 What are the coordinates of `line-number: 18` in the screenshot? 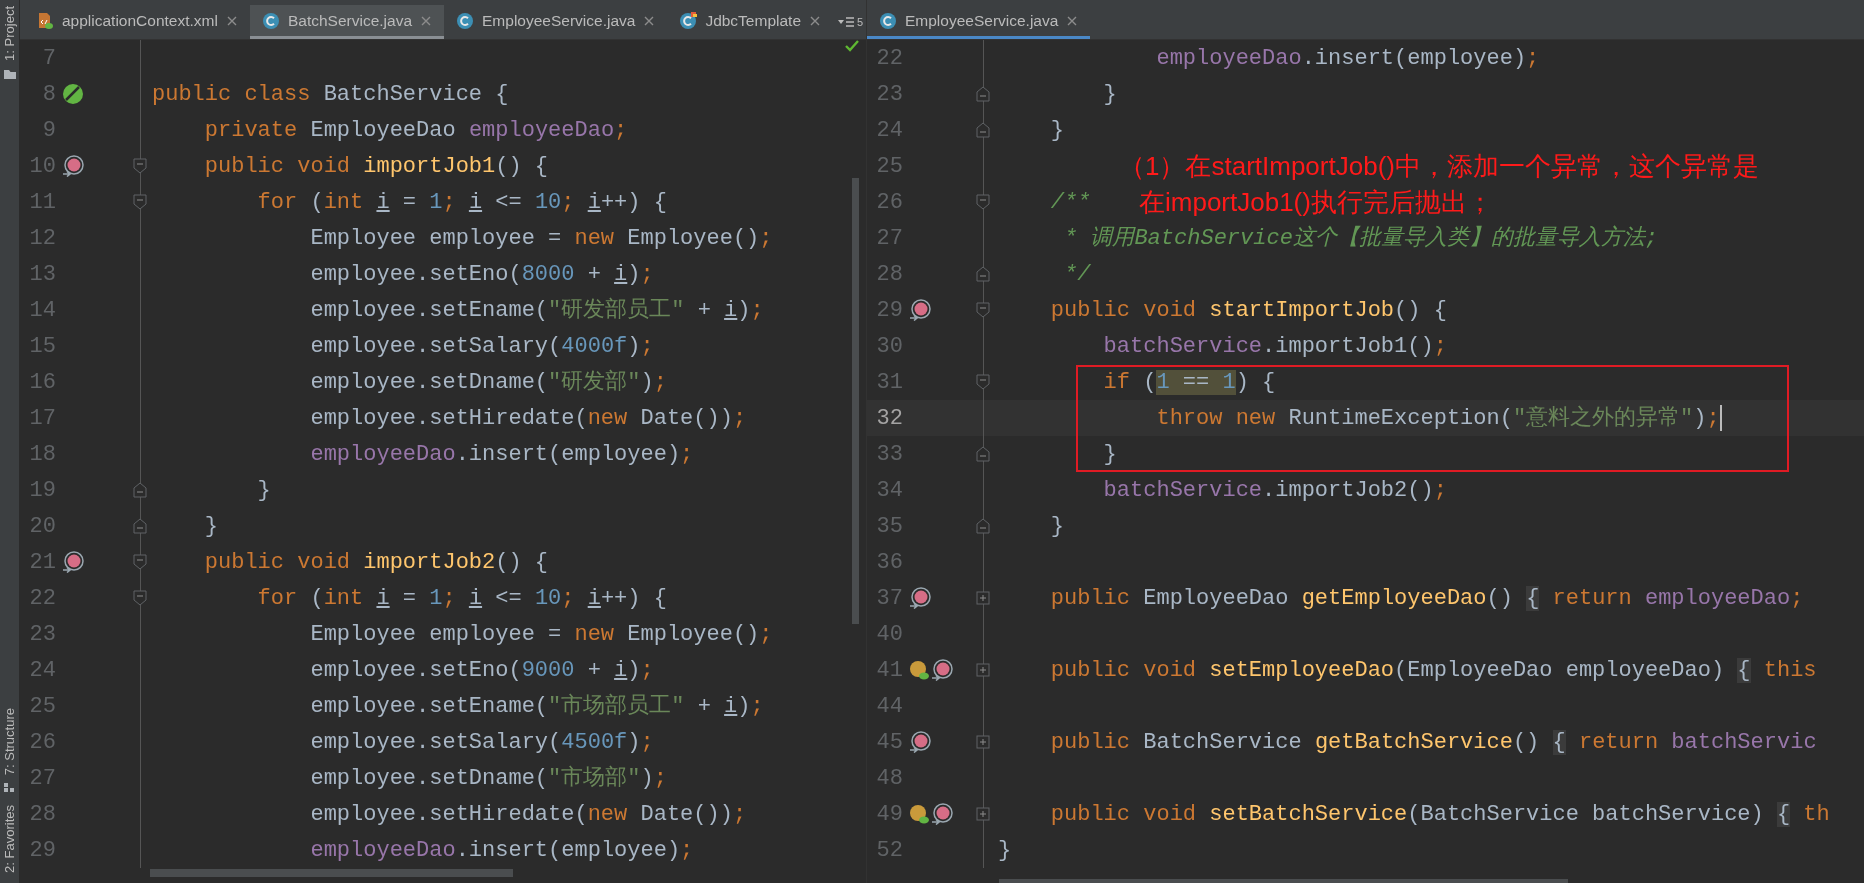 It's located at (42, 454).